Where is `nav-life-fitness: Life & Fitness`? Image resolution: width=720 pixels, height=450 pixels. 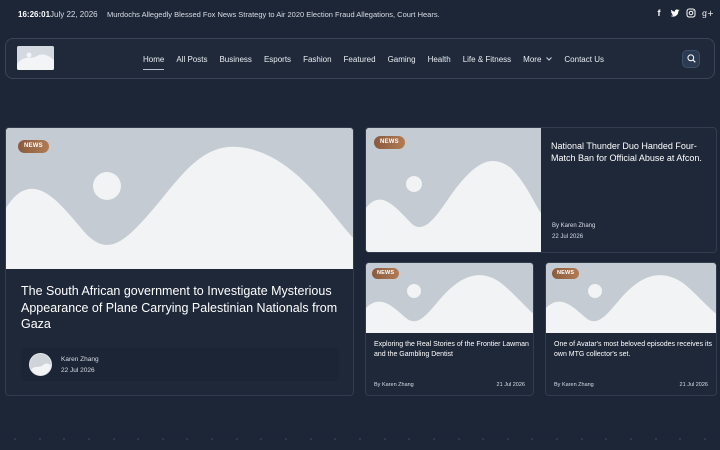 nav-life-fitness: Life & Fitness is located at coordinates (487, 59).